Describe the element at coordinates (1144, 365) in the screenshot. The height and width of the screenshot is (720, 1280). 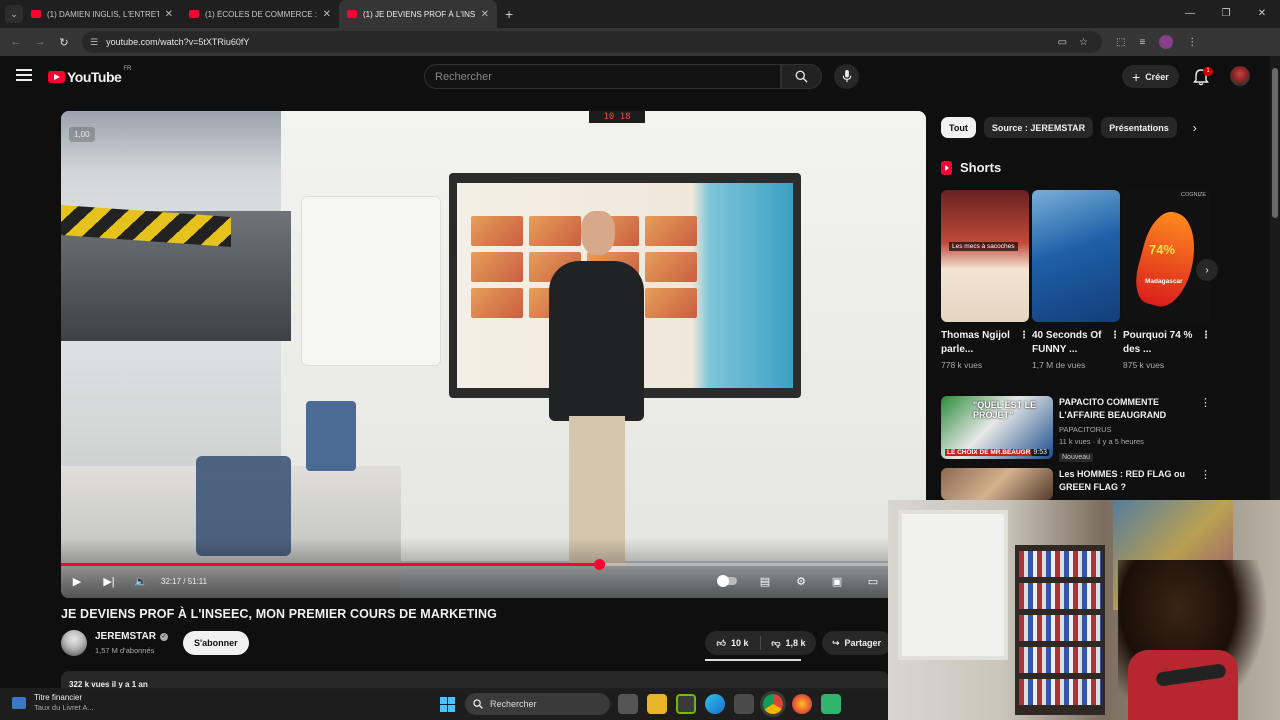
I see `short-views: 875 k vues` at that location.